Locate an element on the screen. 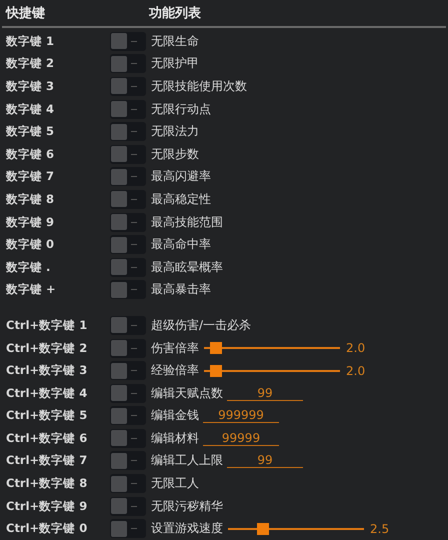  function-label: 最高闪避率 is located at coordinates (181, 177).